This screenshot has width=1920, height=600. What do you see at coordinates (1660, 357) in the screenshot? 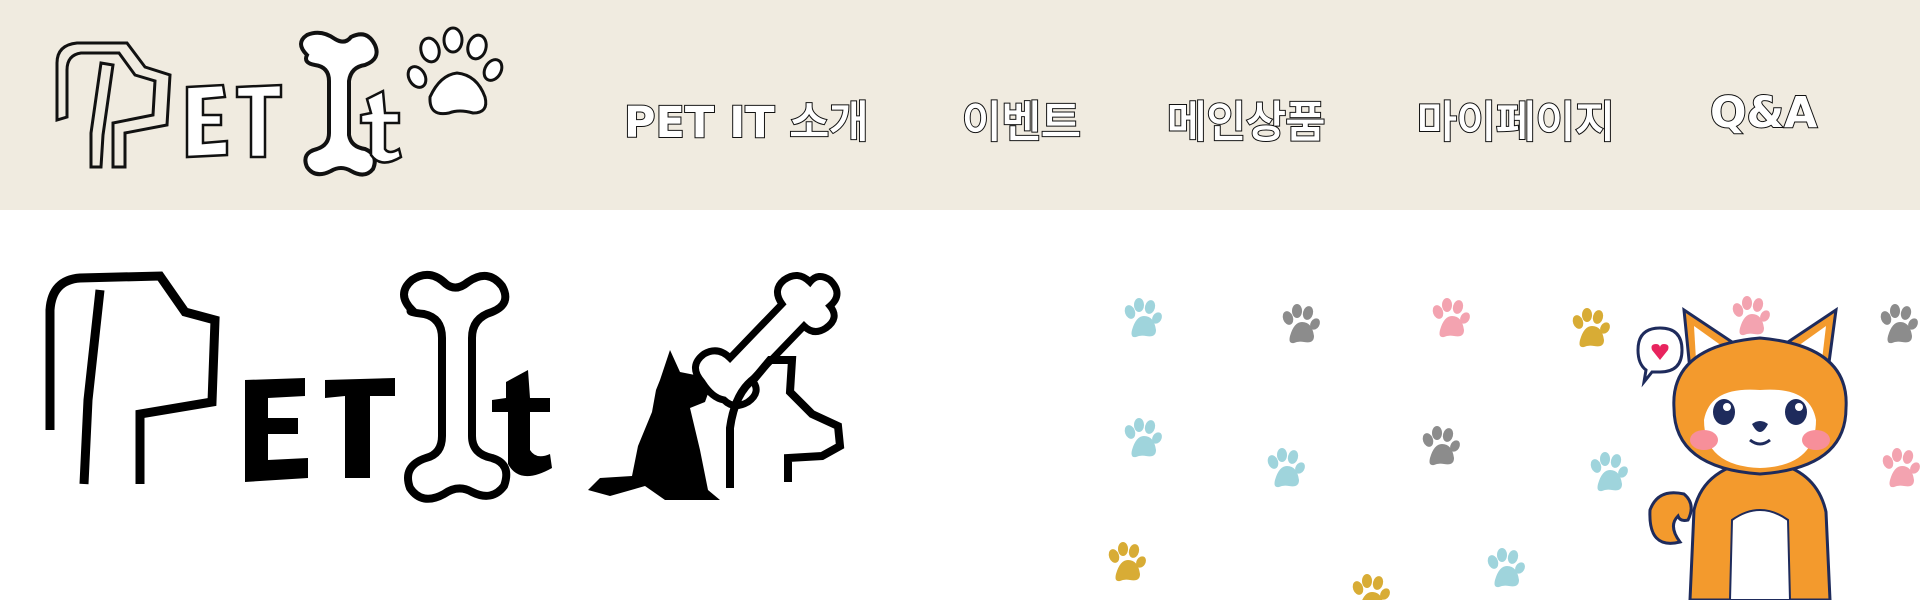
I see `heart-bubble-icon` at bounding box center [1660, 357].